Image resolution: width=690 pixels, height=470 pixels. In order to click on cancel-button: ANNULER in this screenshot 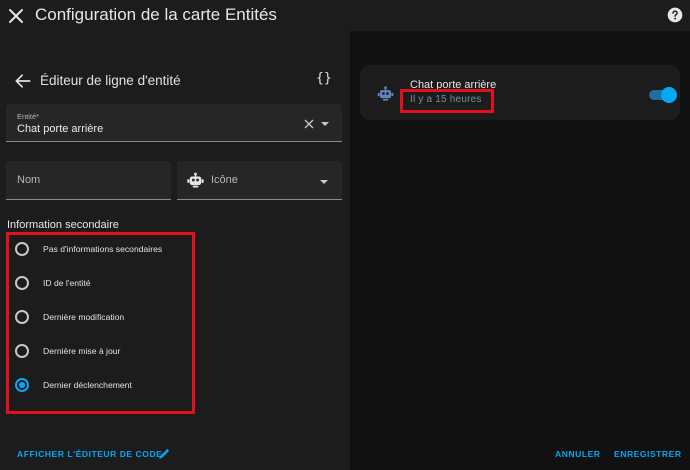, I will do `click(578, 454)`.